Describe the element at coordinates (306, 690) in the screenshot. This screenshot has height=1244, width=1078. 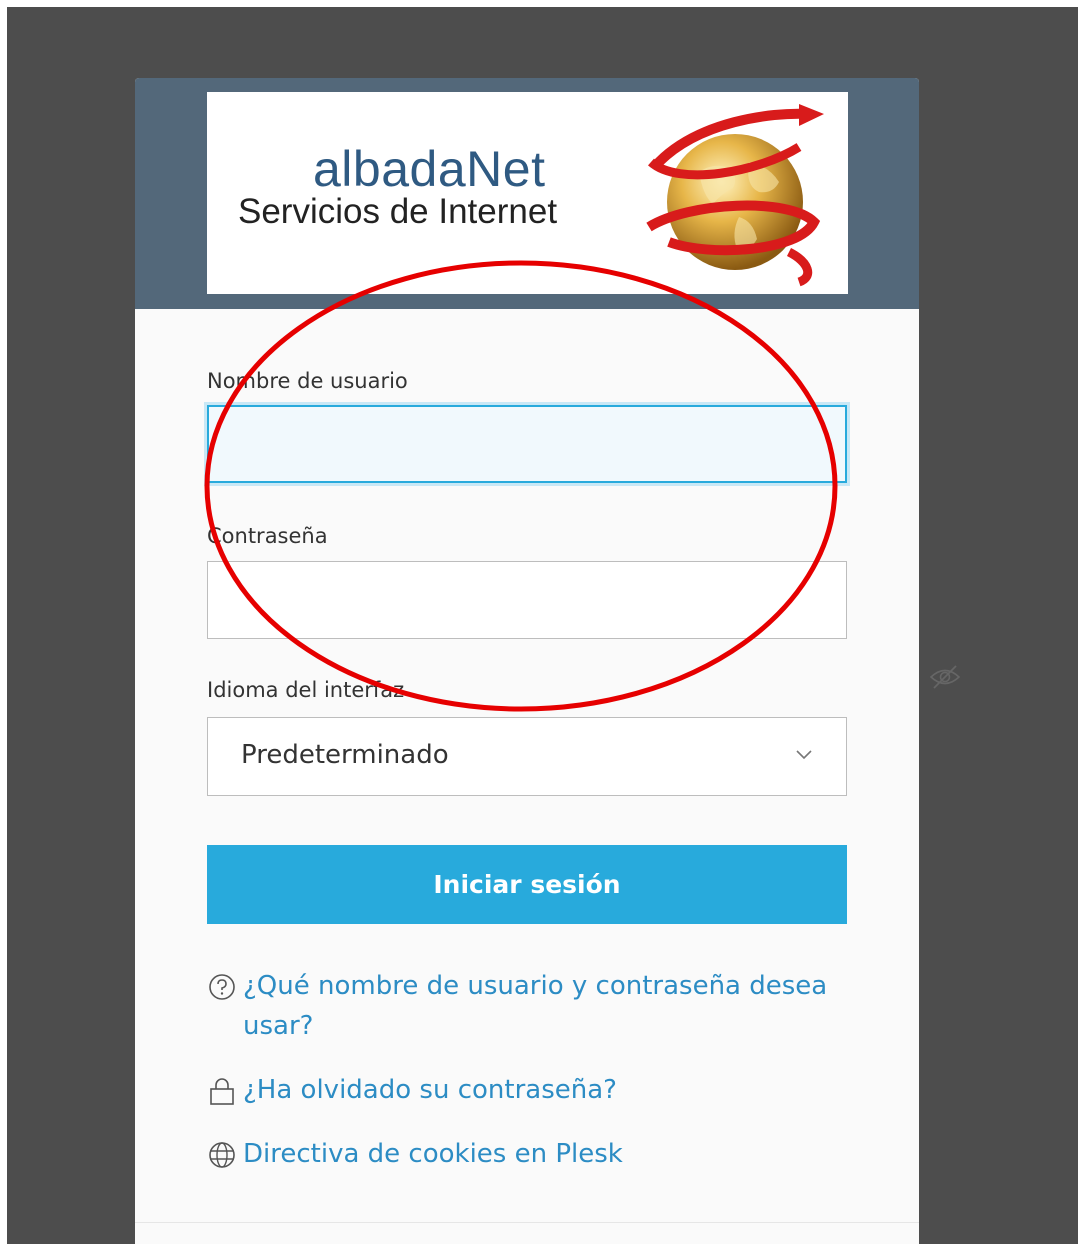
I see `language-label: Idioma del interfaz` at that location.